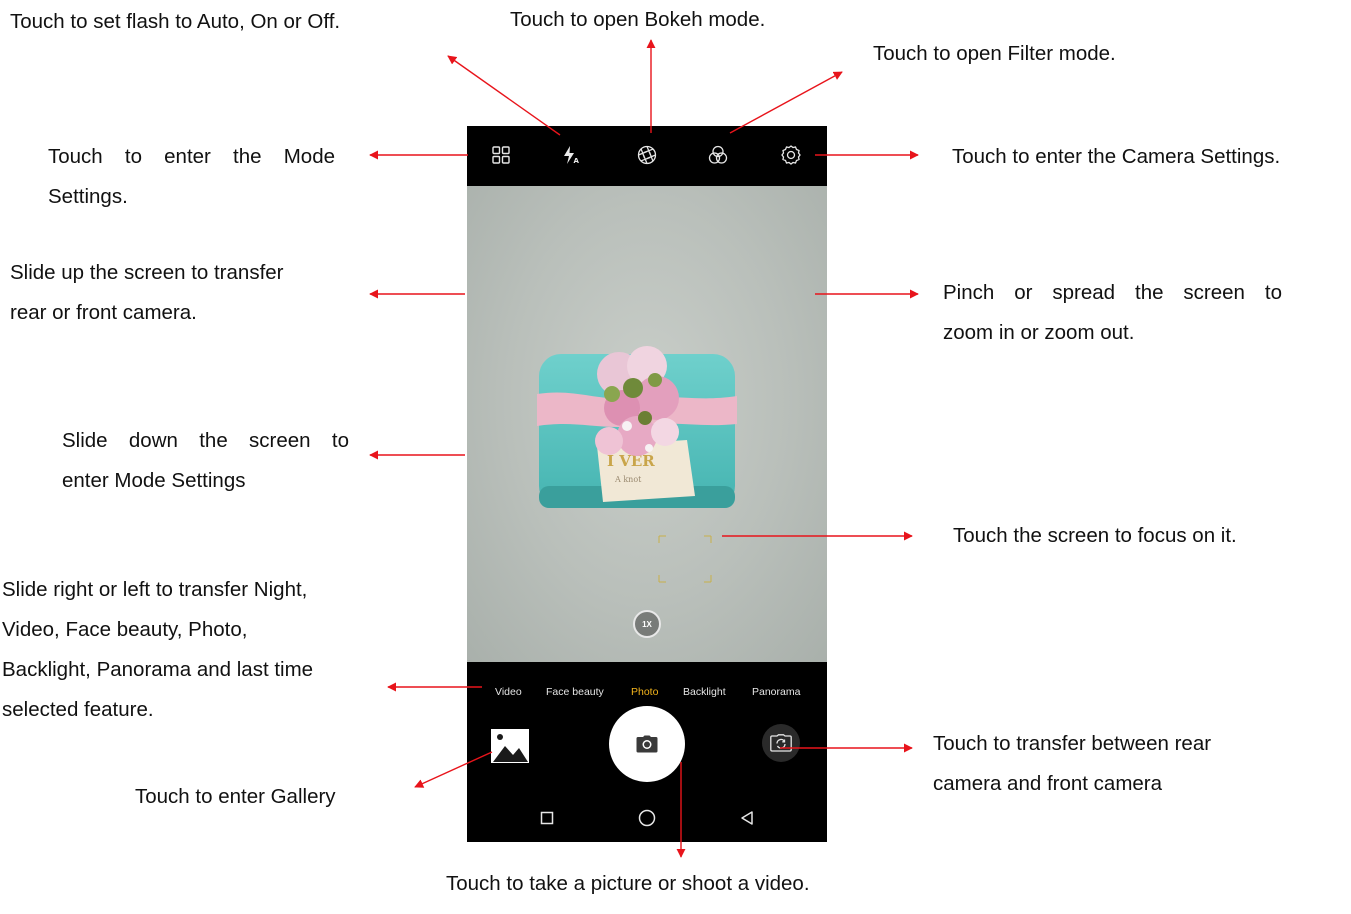  What do you see at coordinates (718, 155) in the screenshot?
I see `filter-icon` at bounding box center [718, 155].